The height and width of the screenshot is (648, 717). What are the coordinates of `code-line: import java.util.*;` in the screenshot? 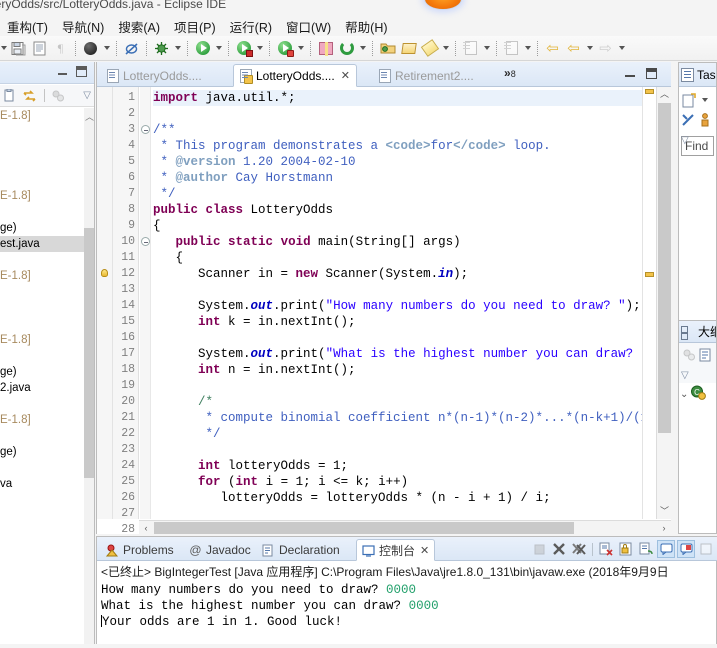 It's located at (412, 98).